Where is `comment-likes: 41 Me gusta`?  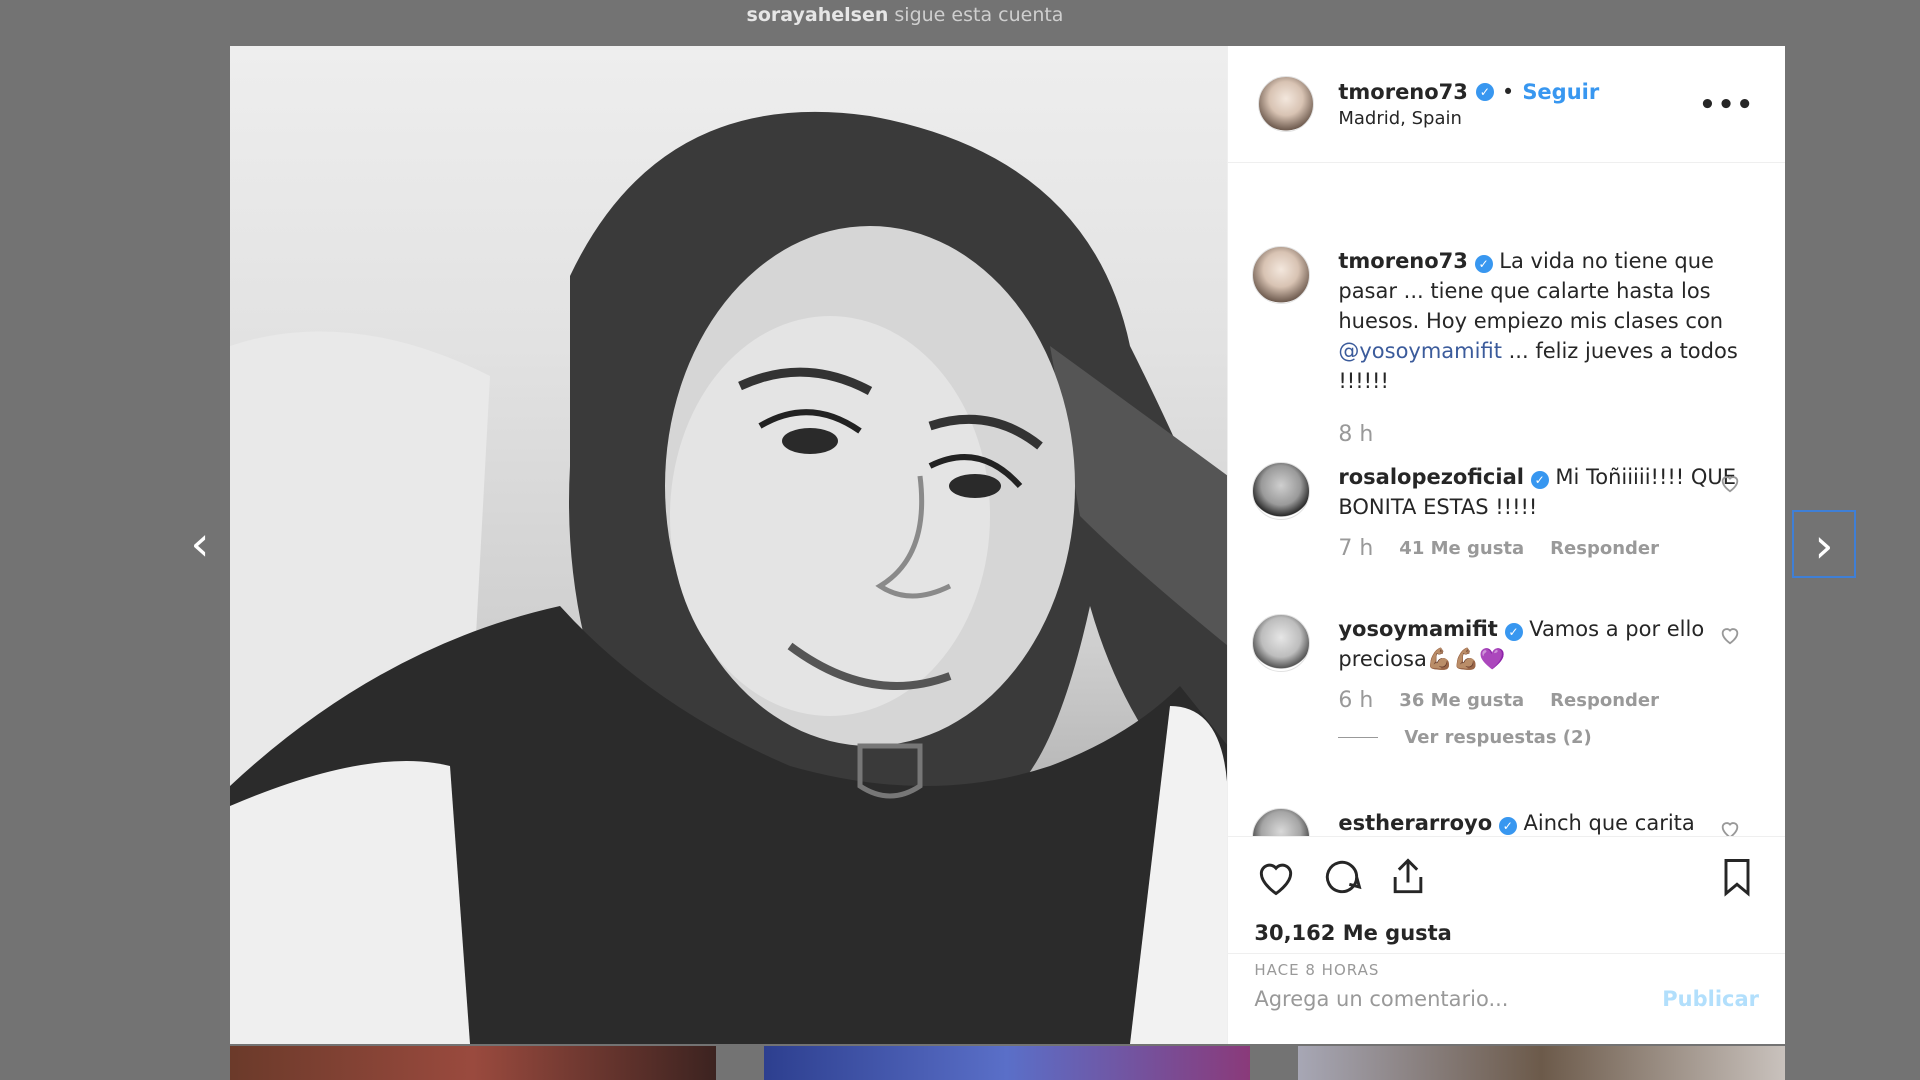
comment-likes: 41 Me gusta is located at coordinates (1461, 548).